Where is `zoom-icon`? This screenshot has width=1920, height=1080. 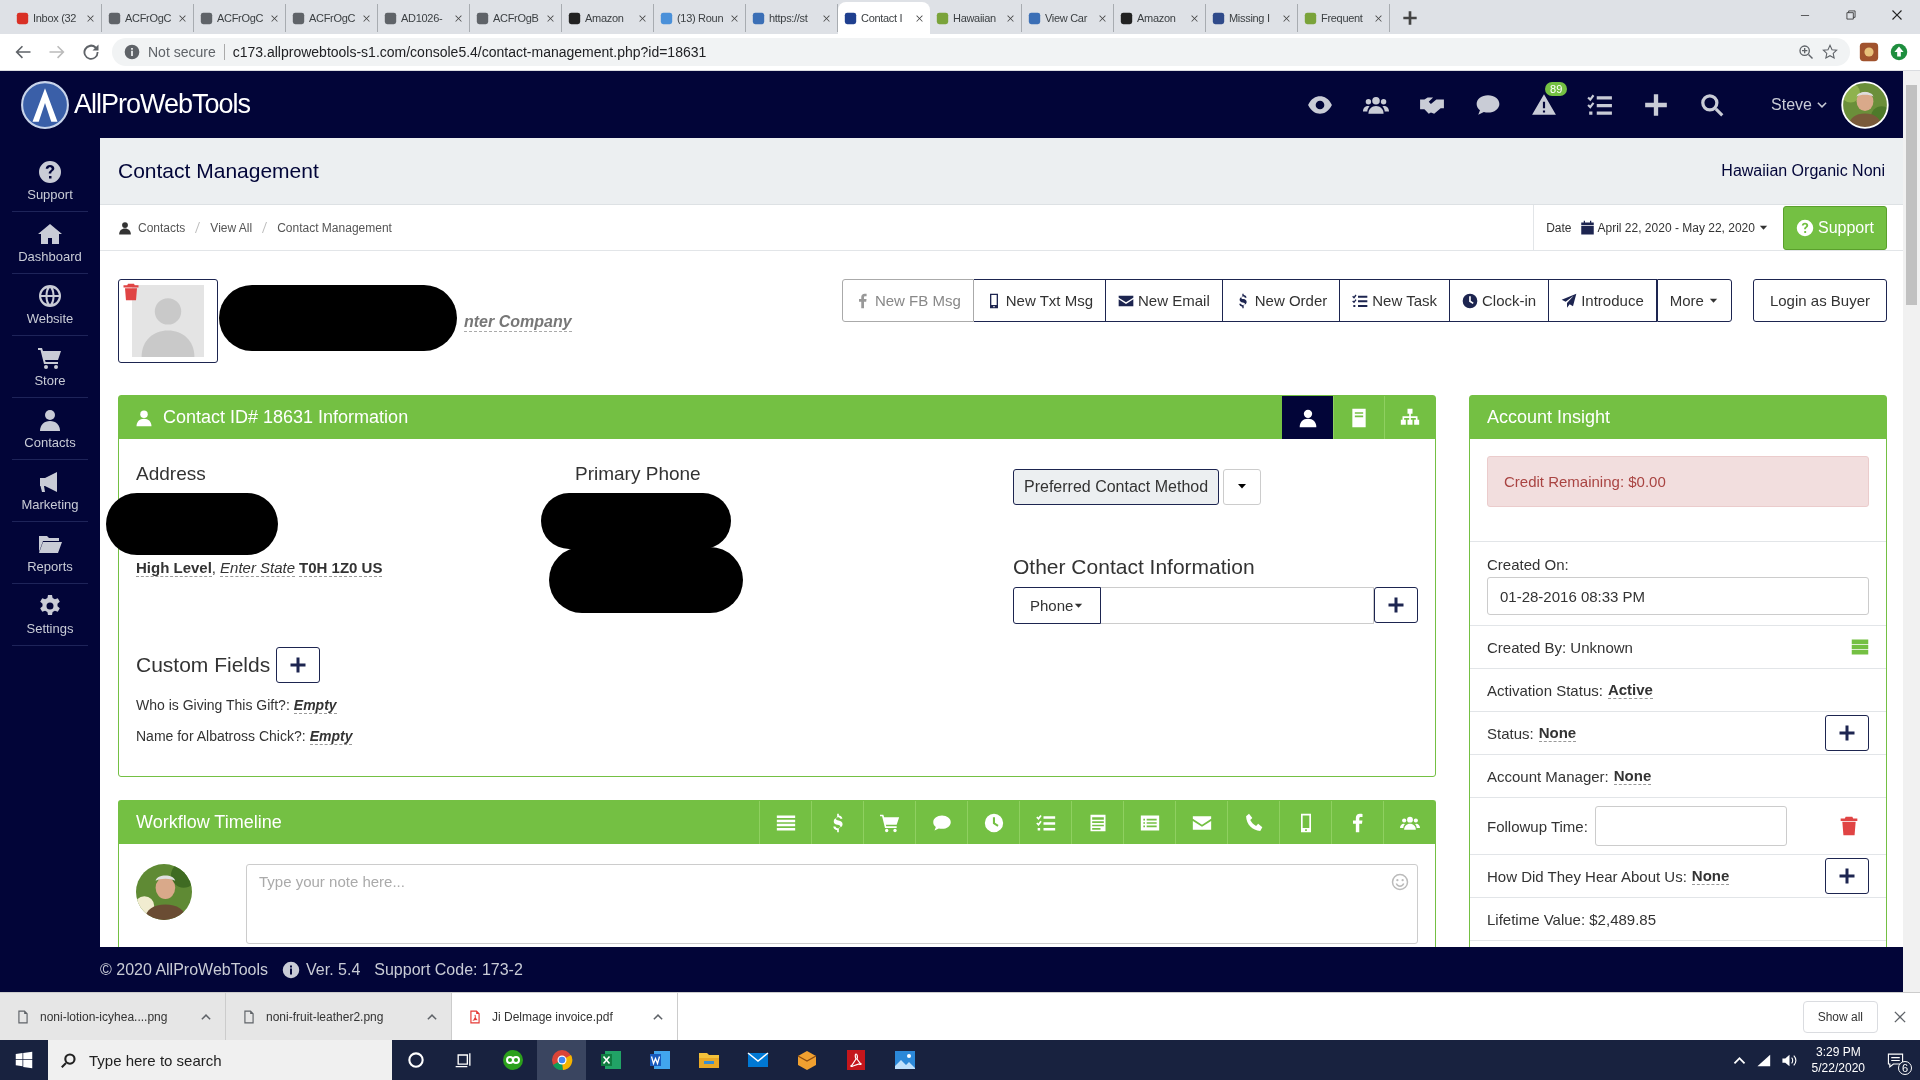 zoom-icon is located at coordinates (1806, 52).